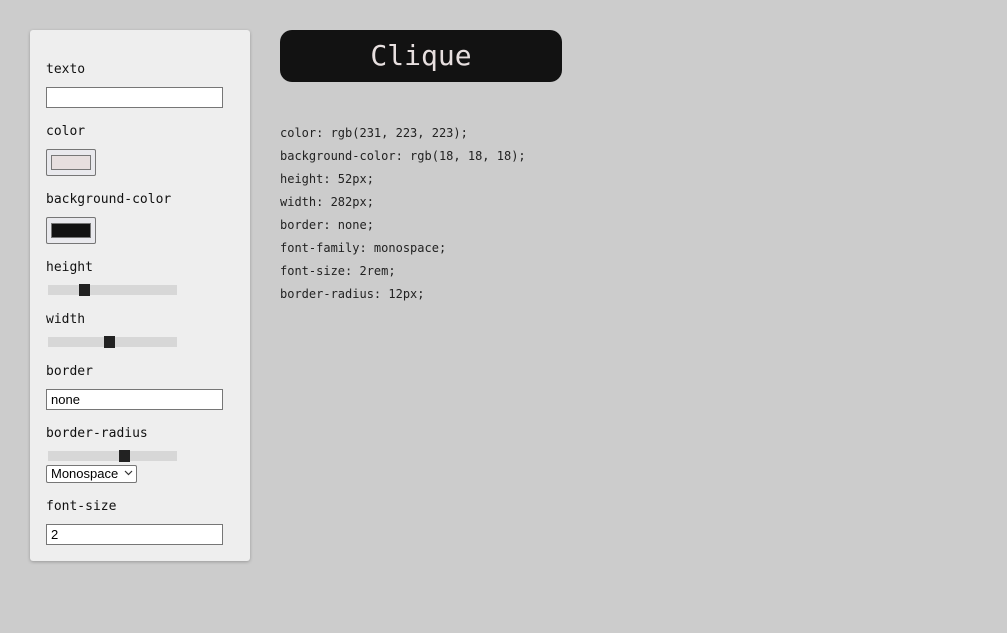  Describe the element at coordinates (352, 294) in the screenshot. I see `css-output-line: border-radius: 12px;` at that location.